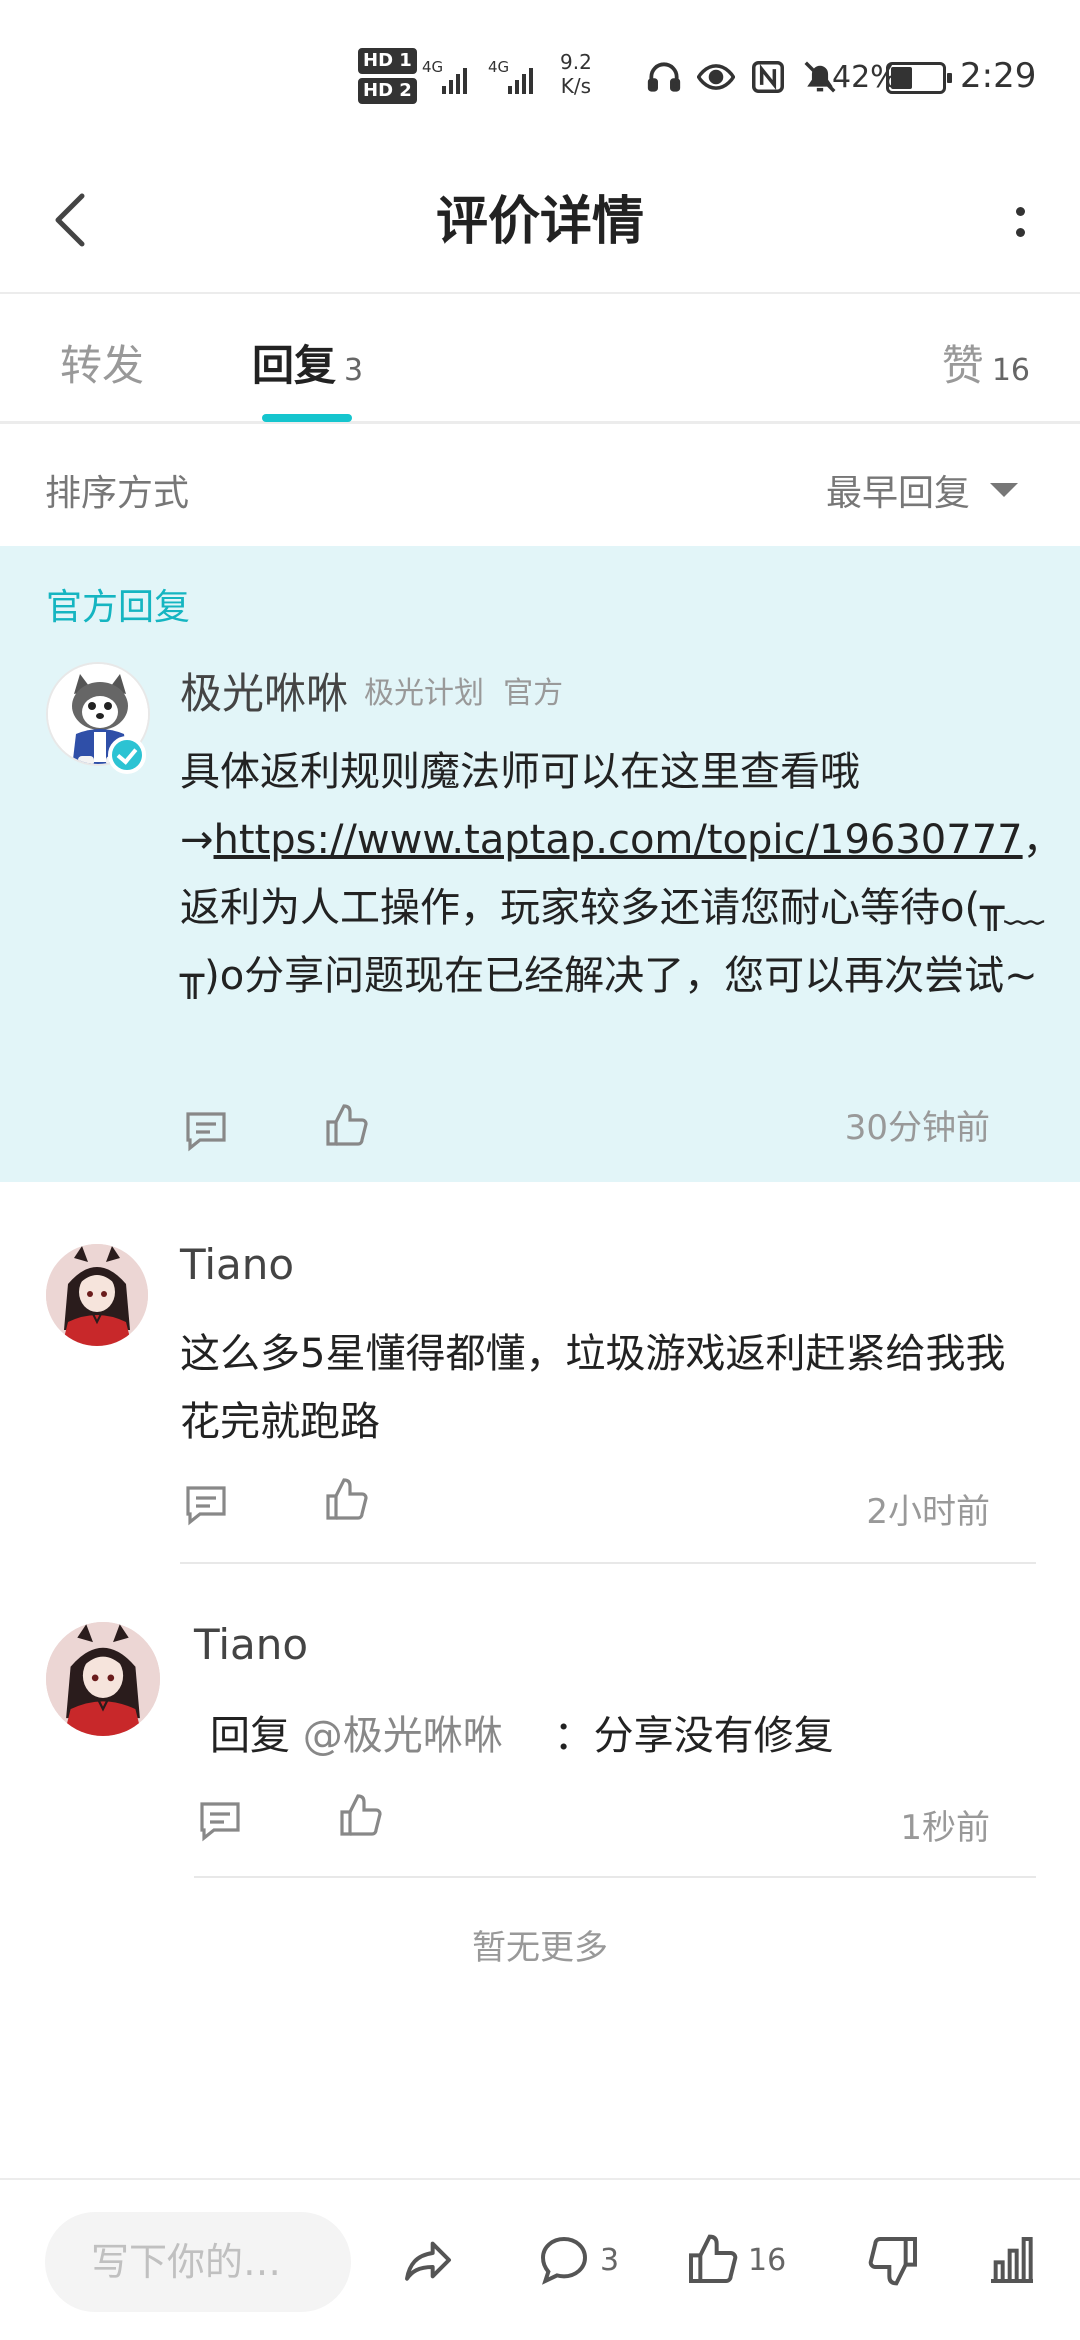 The height and width of the screenshot is (2340, 1080). Describe the element at coordinates (716, 77) in the screenshot. I see `eye-icon` at that location.